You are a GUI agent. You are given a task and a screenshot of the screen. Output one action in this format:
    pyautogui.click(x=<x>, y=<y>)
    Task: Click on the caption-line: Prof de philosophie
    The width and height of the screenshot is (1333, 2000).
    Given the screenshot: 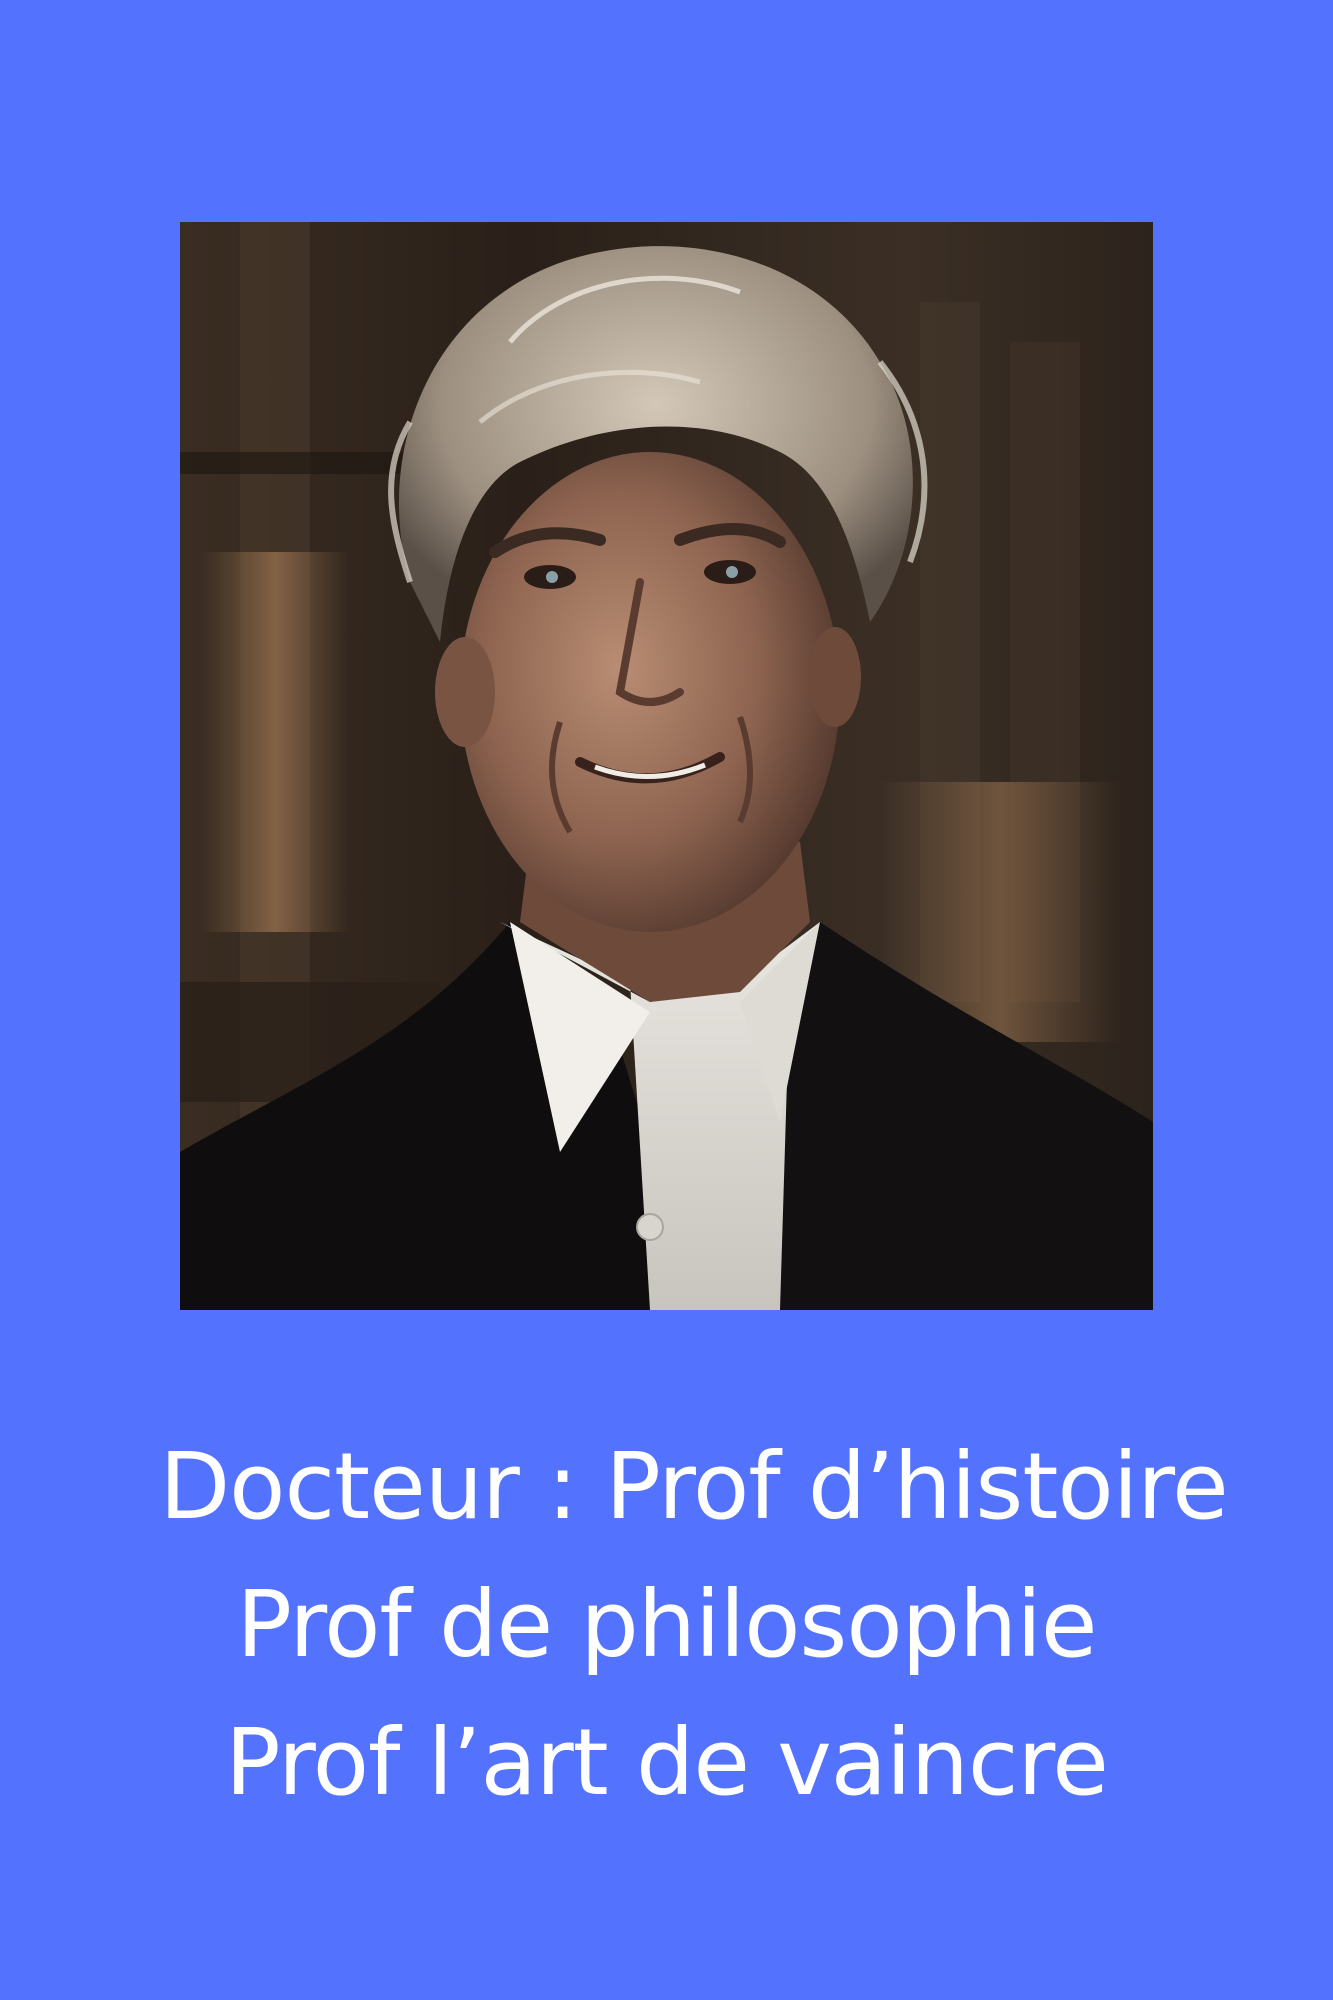 What is the action you would take?
    pyautogui.click(x=666, y=1624)
    